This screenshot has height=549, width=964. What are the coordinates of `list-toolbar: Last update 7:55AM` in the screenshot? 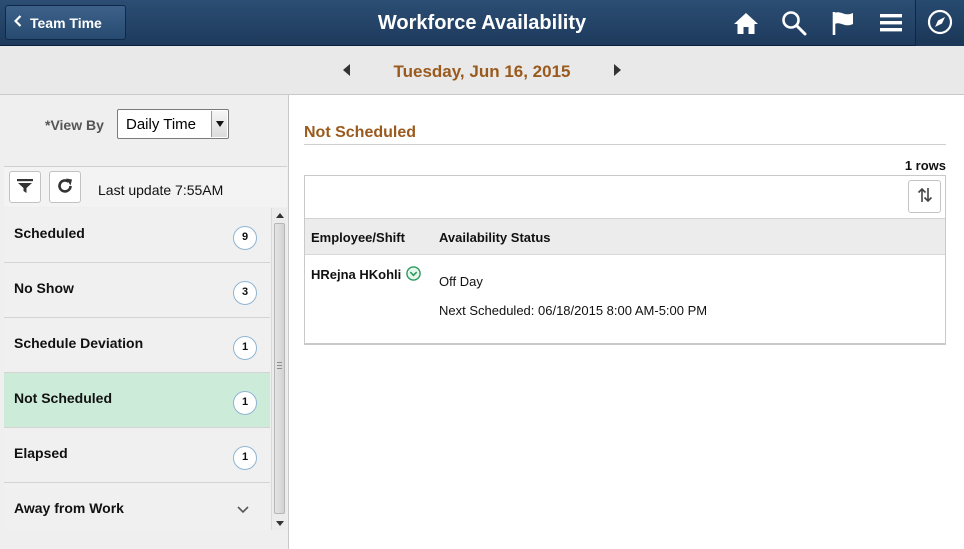 It's located at (145, 186).